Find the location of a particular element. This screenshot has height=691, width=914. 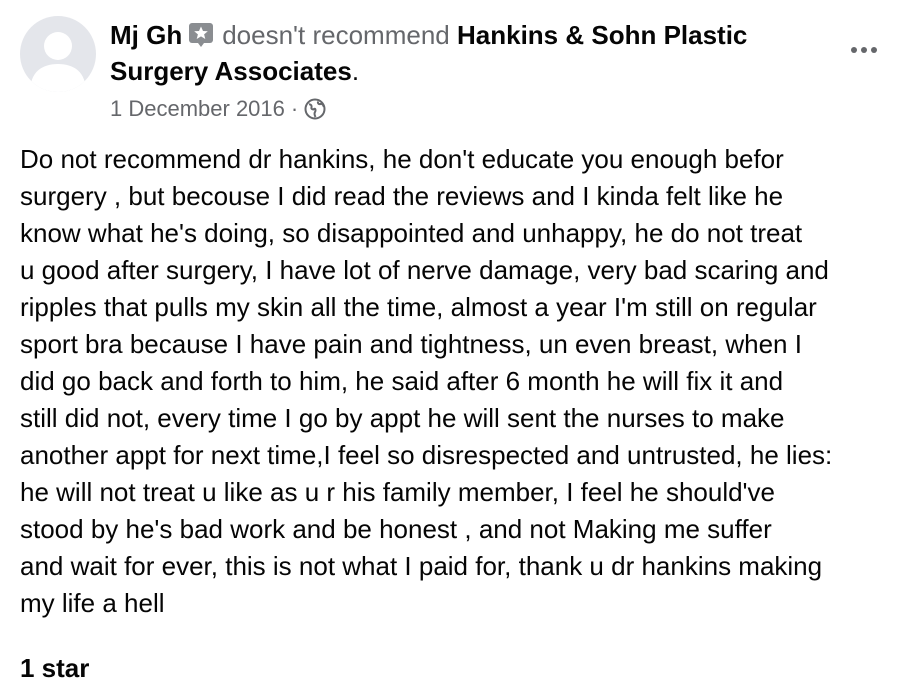

post-meta: 1 December 2016 · is located at coordinates (218, 109).